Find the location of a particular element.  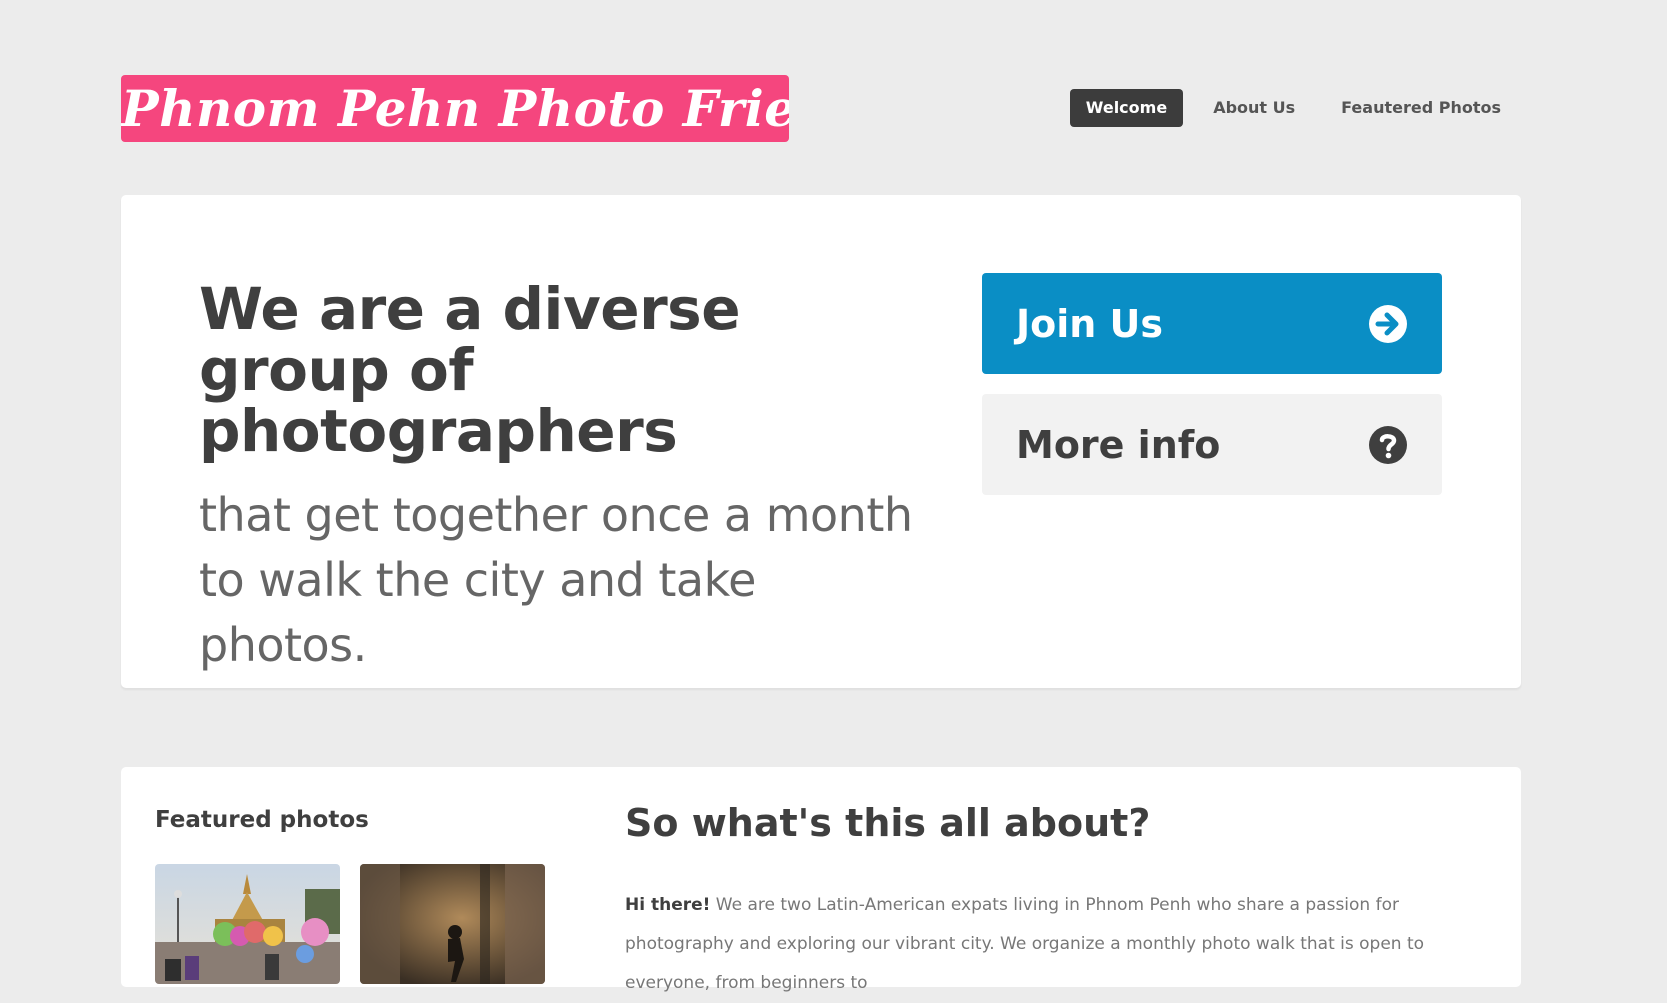

nav-about-us: About Us is located at coordinates (1254, 108).